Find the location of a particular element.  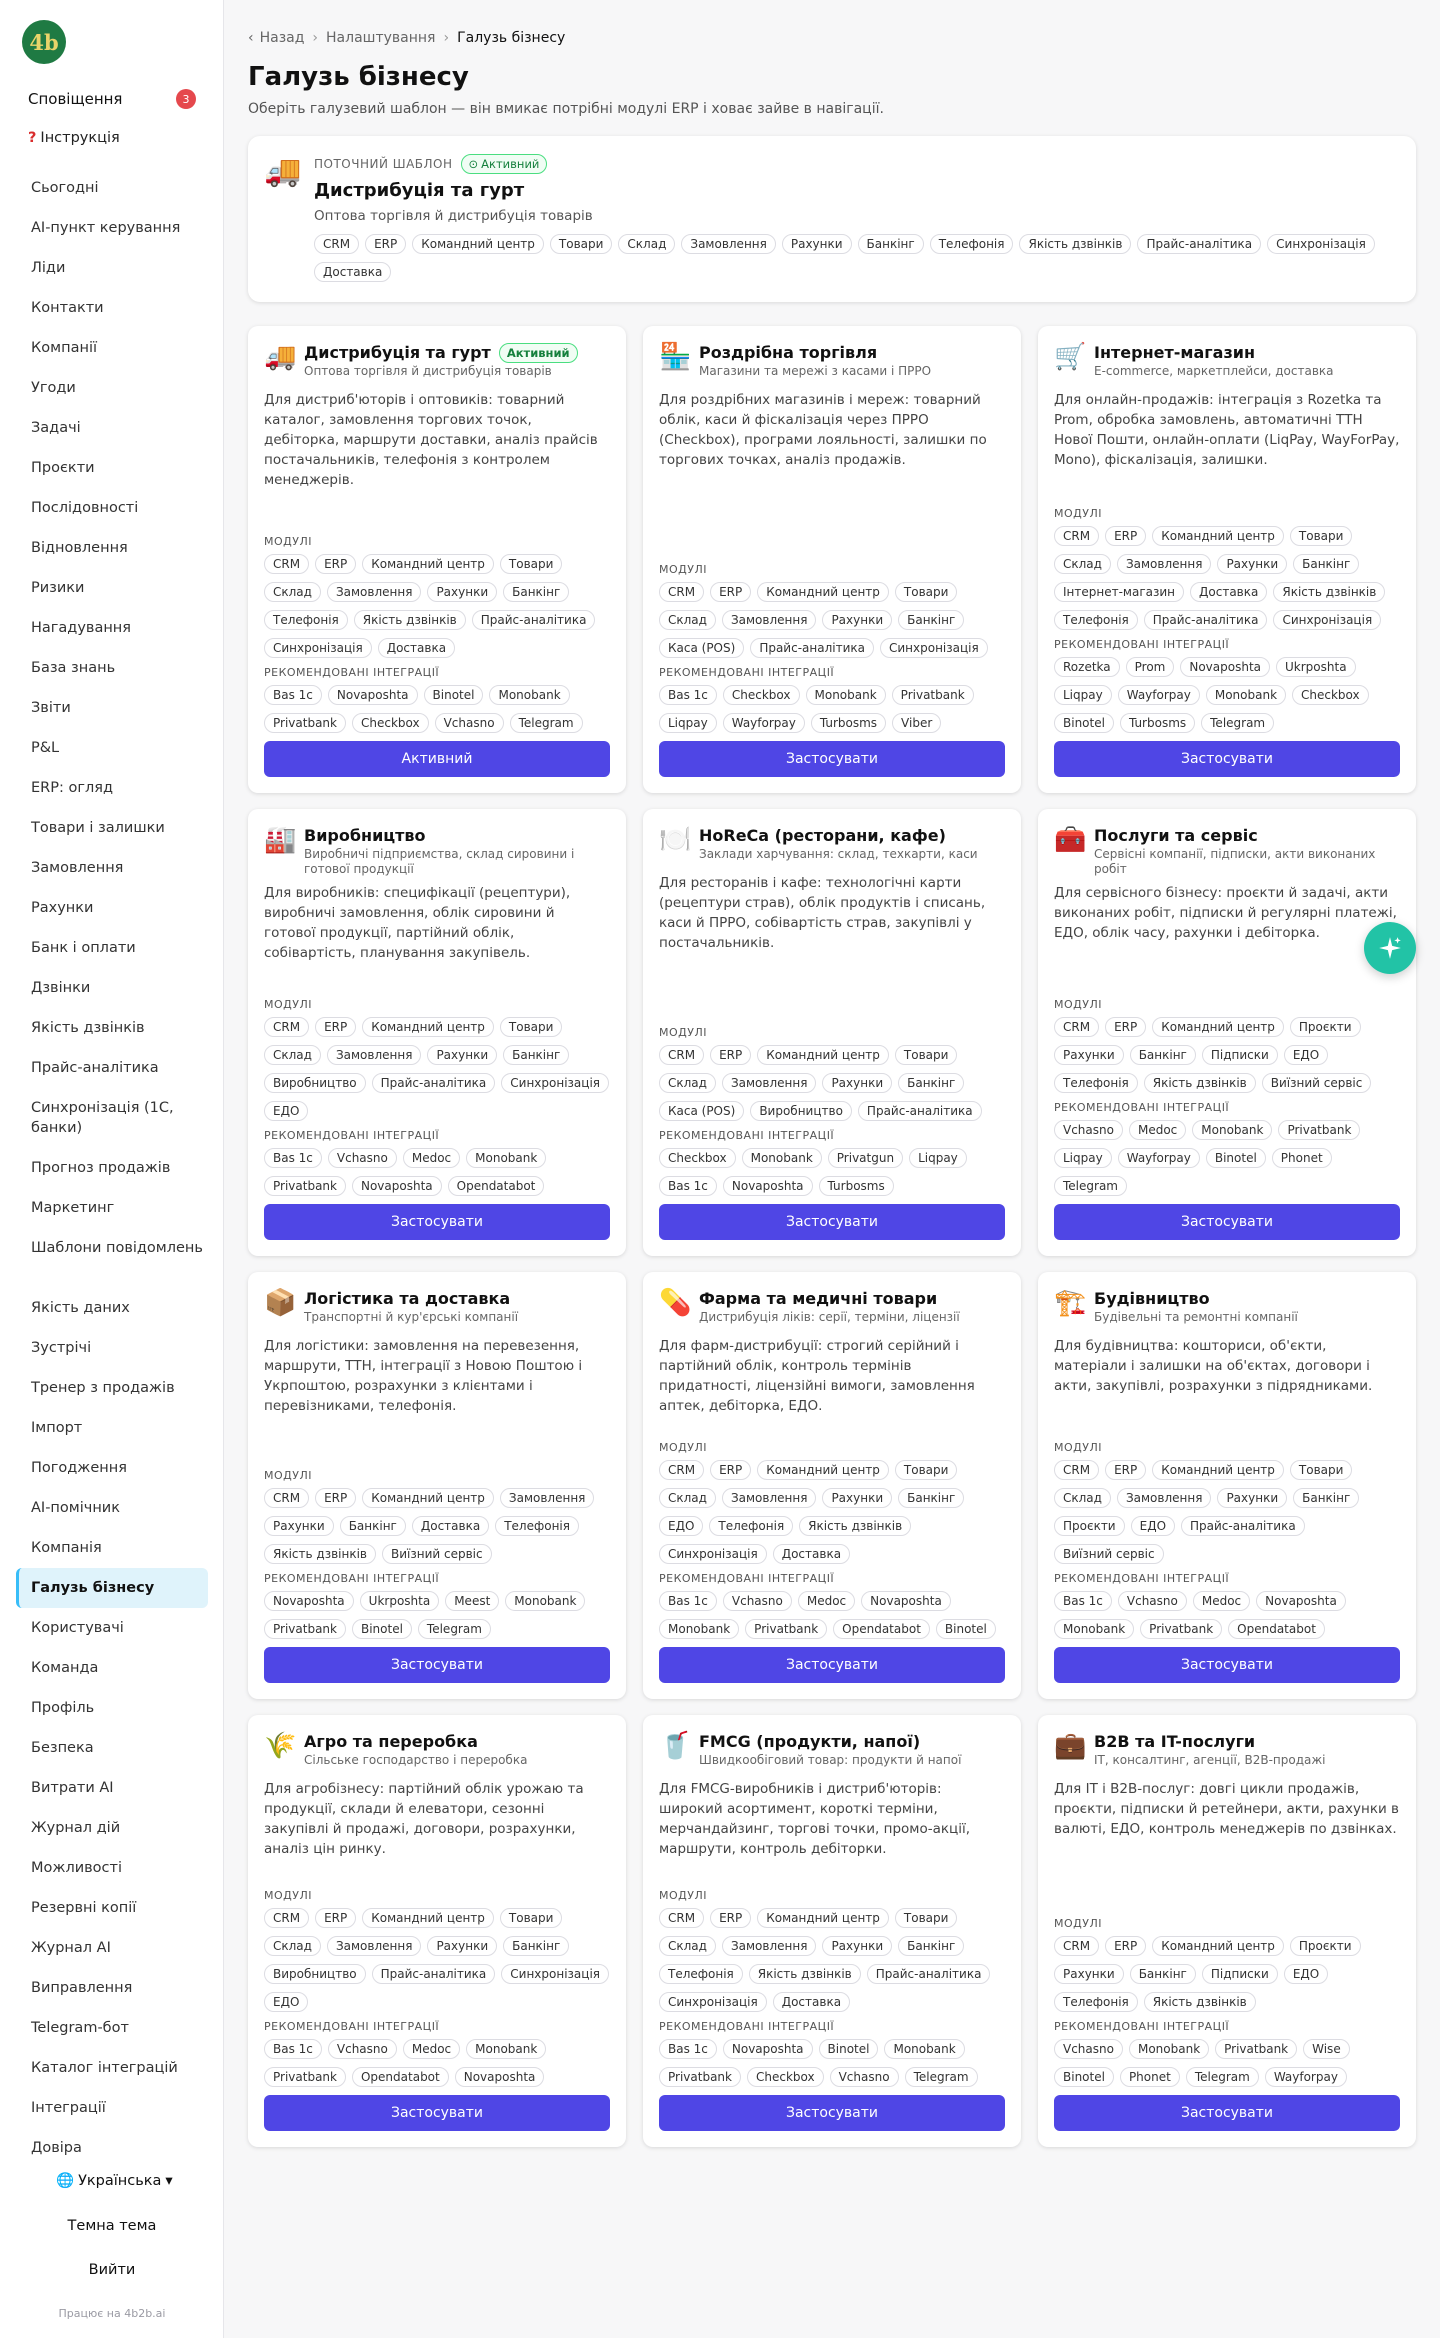

sidebar-item-35: Користувачі is located at coordinates (112, 1628).